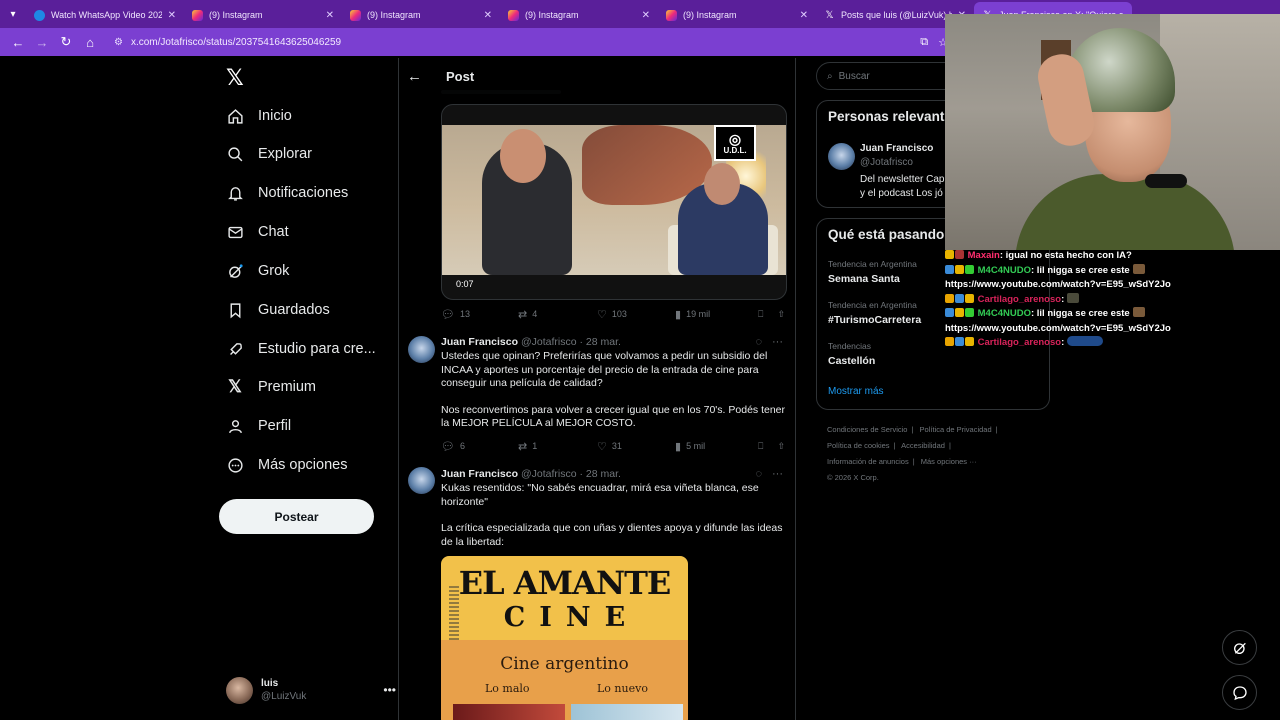 The image size is (1280, 720). What do you see at coordinates (868, 461) in the screenshot?
I see `footer-link: Información de anuncios` at bounding box center [868, 461].